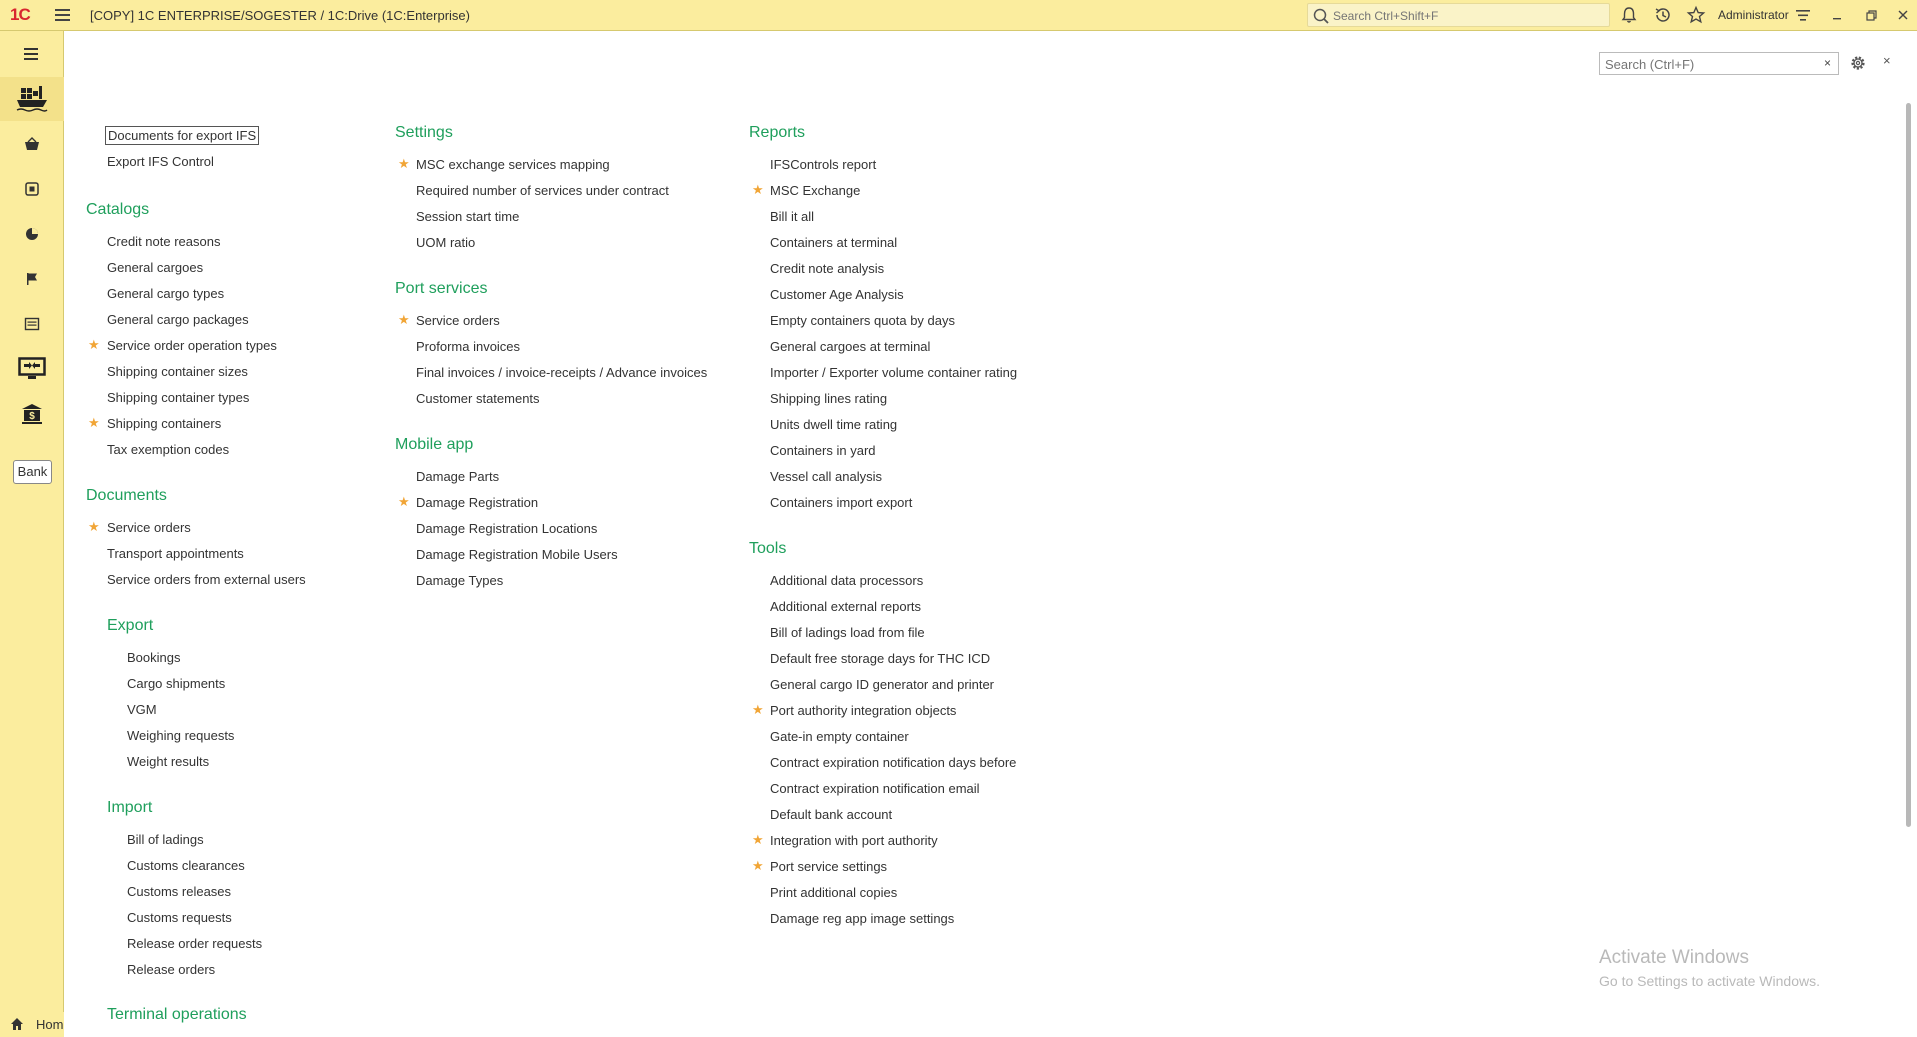 This screenshot has height=1037, width=1917. What do you see at coordinates (32, 324) in the screenshot?
I see `sidebar-item-journal` at bounding box center [32, 324].